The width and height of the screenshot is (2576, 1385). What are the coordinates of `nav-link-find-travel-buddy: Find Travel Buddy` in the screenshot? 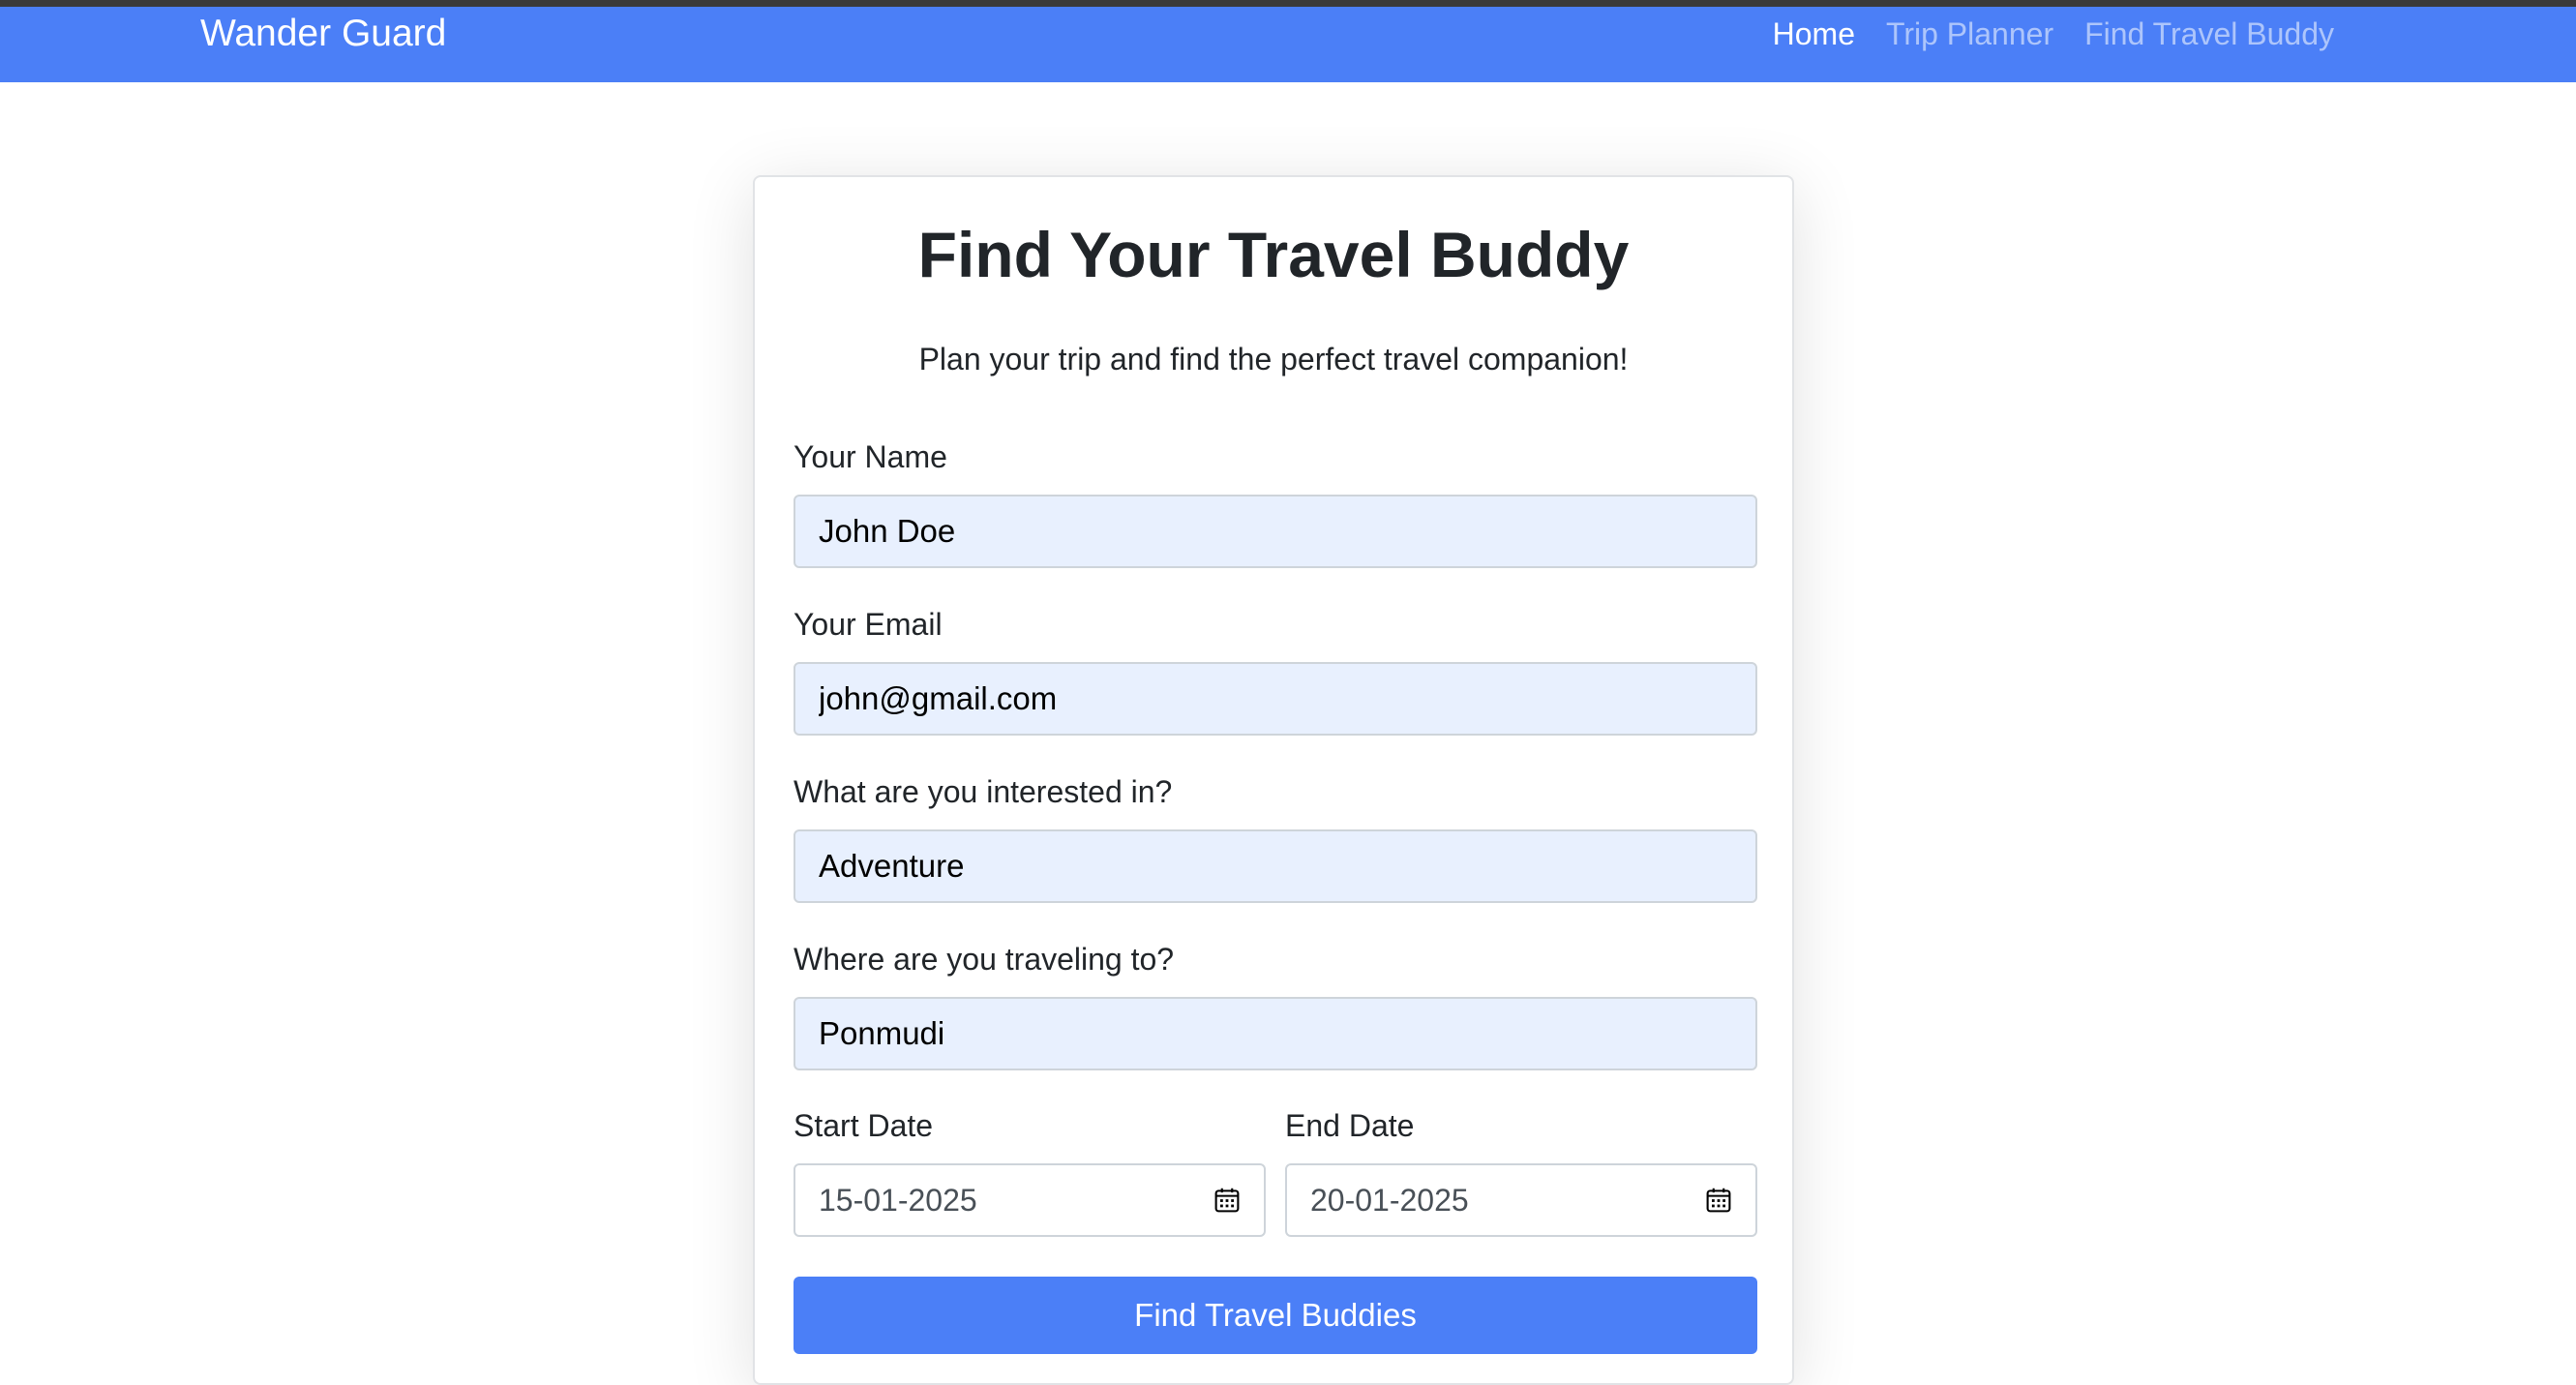 It's located at (2209, 34).